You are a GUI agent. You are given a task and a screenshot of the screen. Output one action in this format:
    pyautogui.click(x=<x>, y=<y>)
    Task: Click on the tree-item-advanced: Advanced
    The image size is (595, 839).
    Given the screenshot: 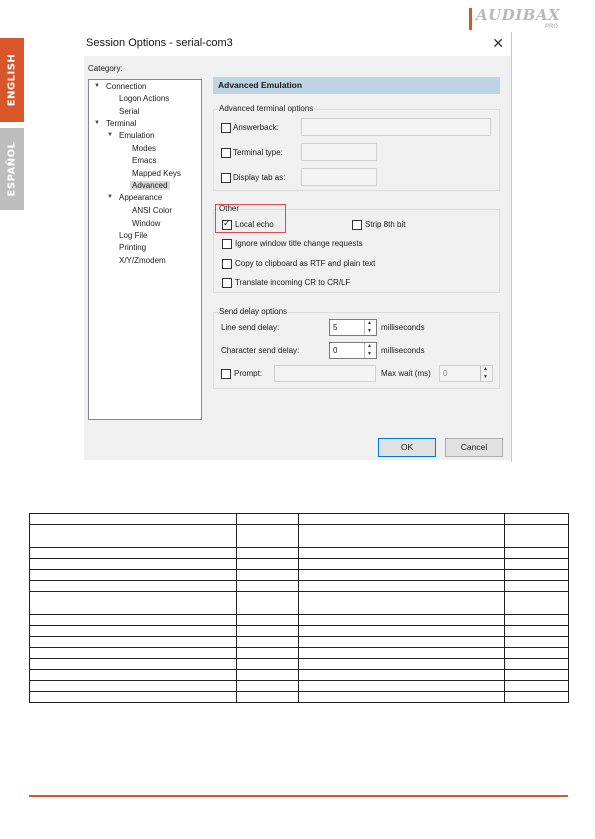 What is the action you would take?
    pyautogui.click(x=150, y=185)
    